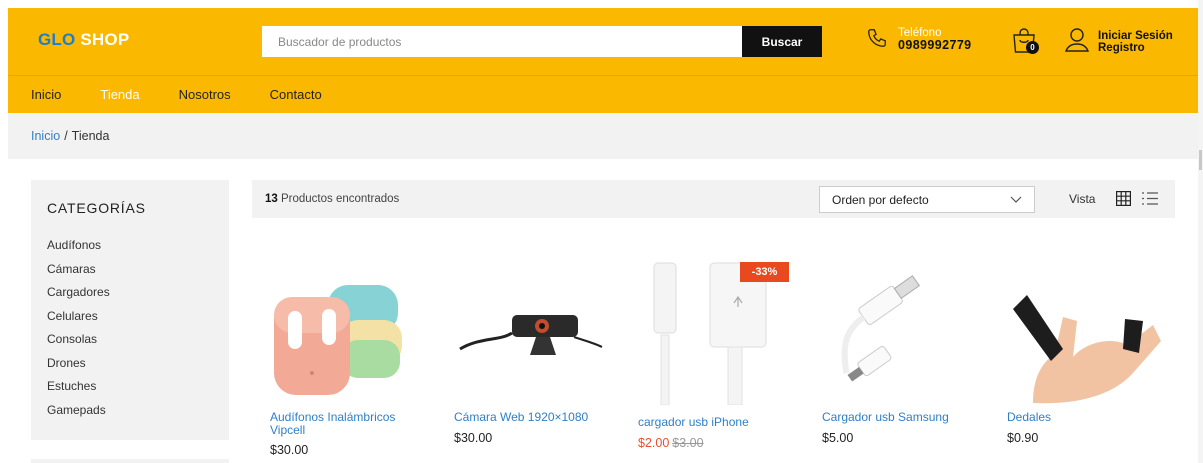 The width and height of the screenshot is (1203, 463). I want to click on page-scrollbar, so click(1200, 231).